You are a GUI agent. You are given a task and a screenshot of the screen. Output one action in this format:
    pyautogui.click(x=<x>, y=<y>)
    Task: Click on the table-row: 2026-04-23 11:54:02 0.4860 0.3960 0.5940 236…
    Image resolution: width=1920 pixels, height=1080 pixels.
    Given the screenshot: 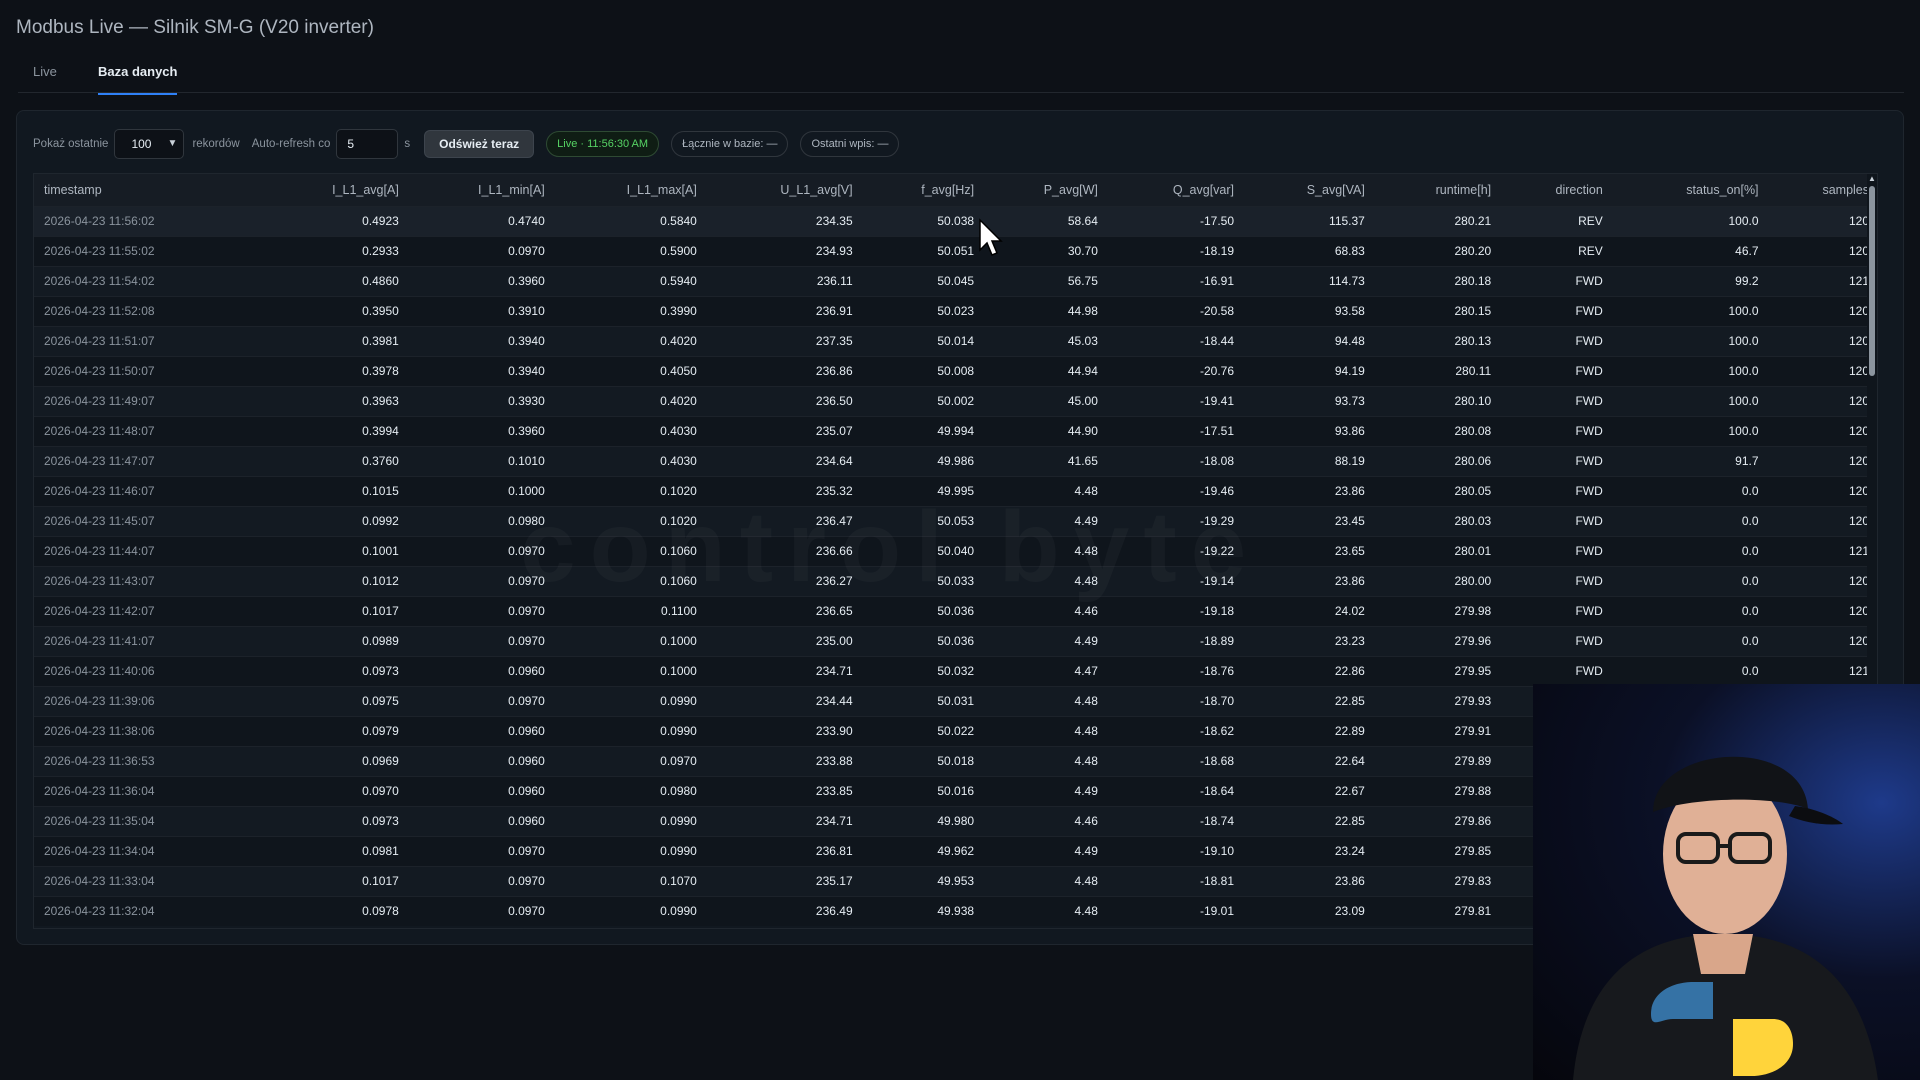 What is the action you would take?
    pyautogui.click(x=955, y=280)
    